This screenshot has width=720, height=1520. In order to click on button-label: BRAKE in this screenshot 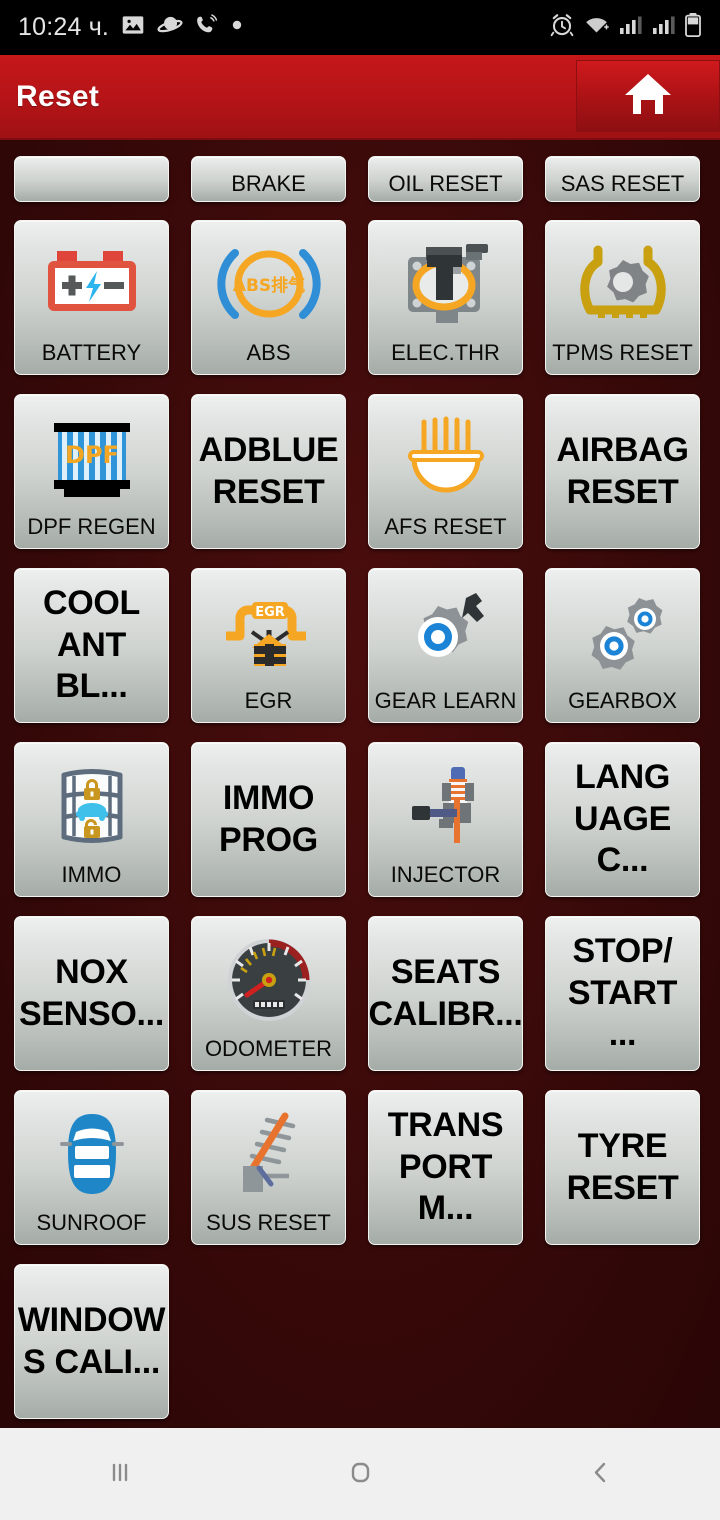, I will do `click(268, 183)`.